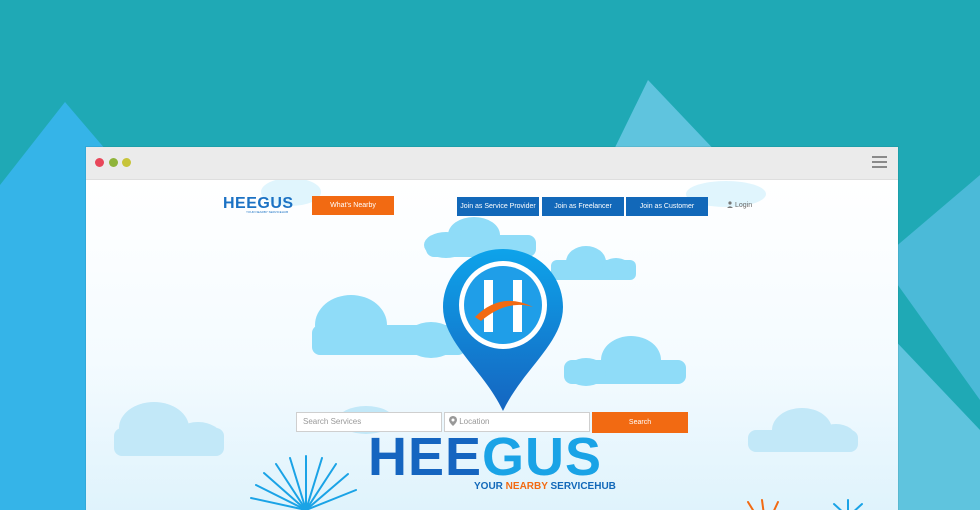  Describe the element at coordinates (542, 457) in the screenshot. I see `brand-part-2: GUS` at that location.